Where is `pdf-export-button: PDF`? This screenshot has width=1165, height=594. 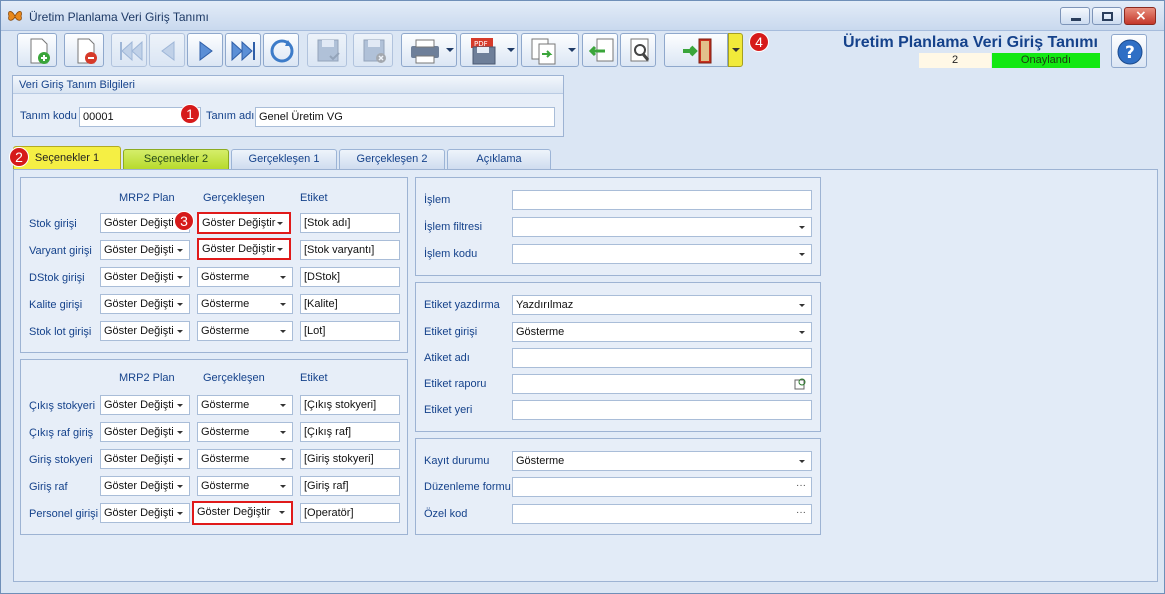 pdf-export-button: PDF is located at coordinates (489, 50).